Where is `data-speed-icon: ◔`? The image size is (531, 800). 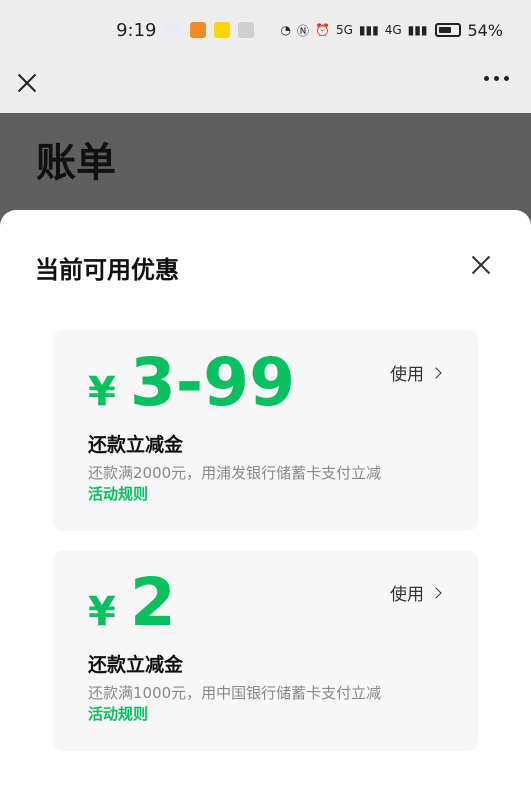 data-speed-icon: ◔ is located at coordinates (285, 30).